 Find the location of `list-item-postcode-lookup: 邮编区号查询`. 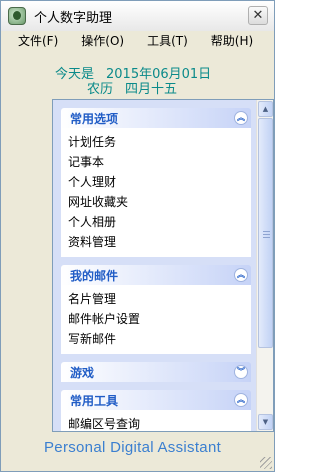

list-item-postcode-lookup: 邮编区号查询 is located at coordinates (156, 422).